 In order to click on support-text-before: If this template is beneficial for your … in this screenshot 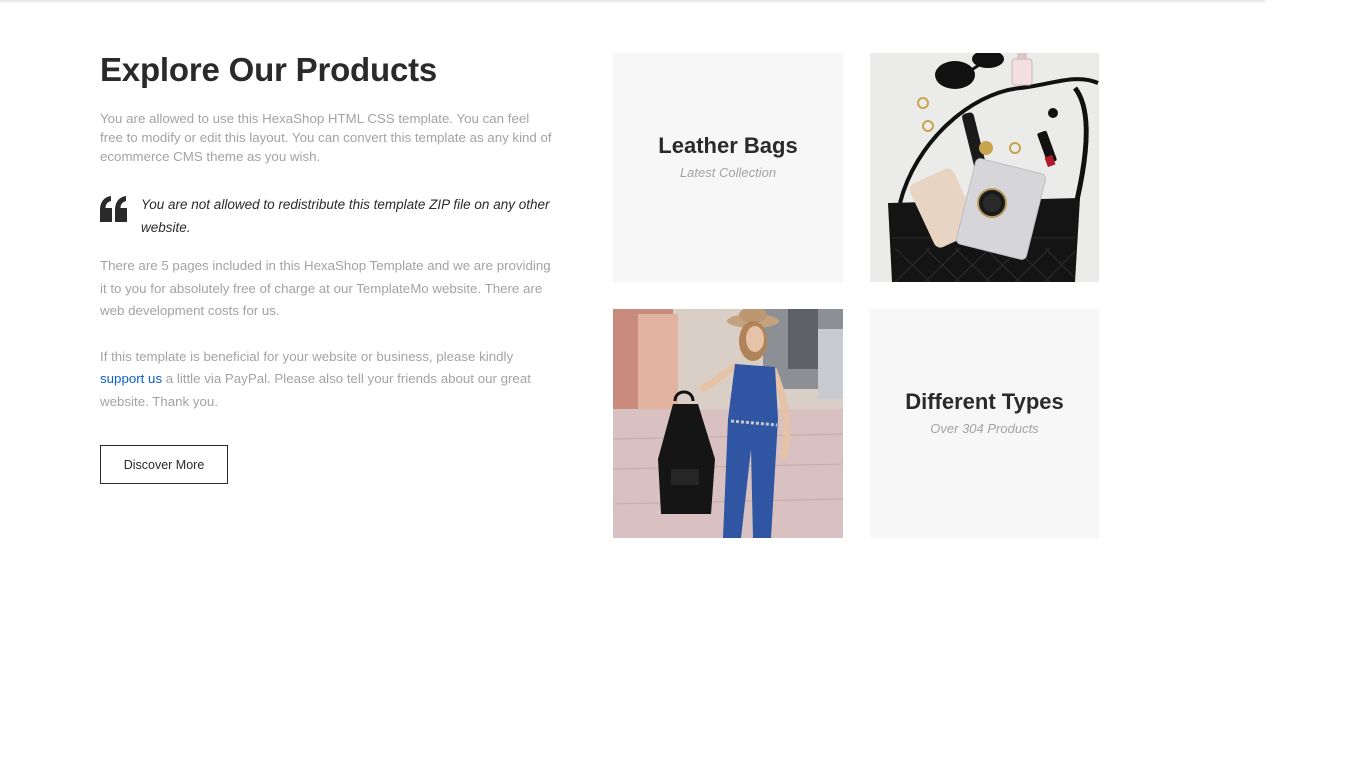, I will do `click(307, 356)`.